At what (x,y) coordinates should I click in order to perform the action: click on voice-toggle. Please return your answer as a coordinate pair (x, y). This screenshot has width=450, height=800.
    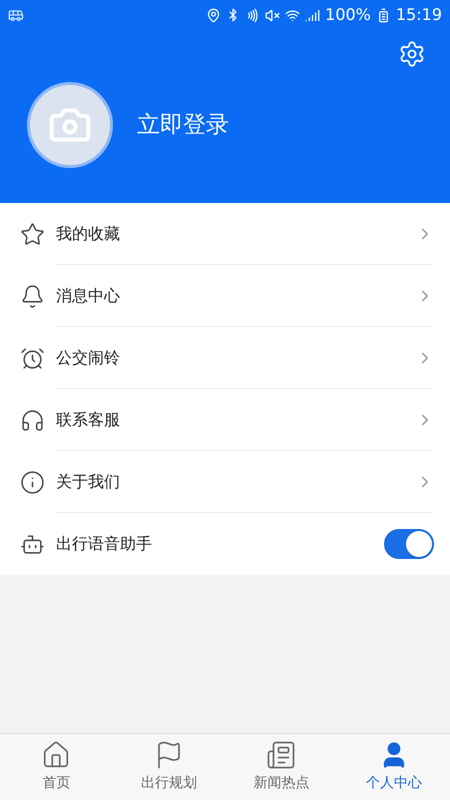
    Looking at the image, I should click on (409, 544).